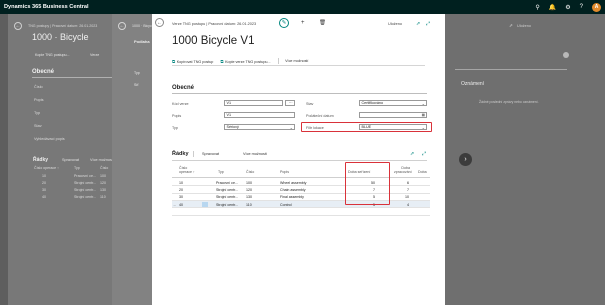 The height and width of the screenshot is (305, 605). I want to click on page-title: 1000 · Bicycle, so click(60, 37).